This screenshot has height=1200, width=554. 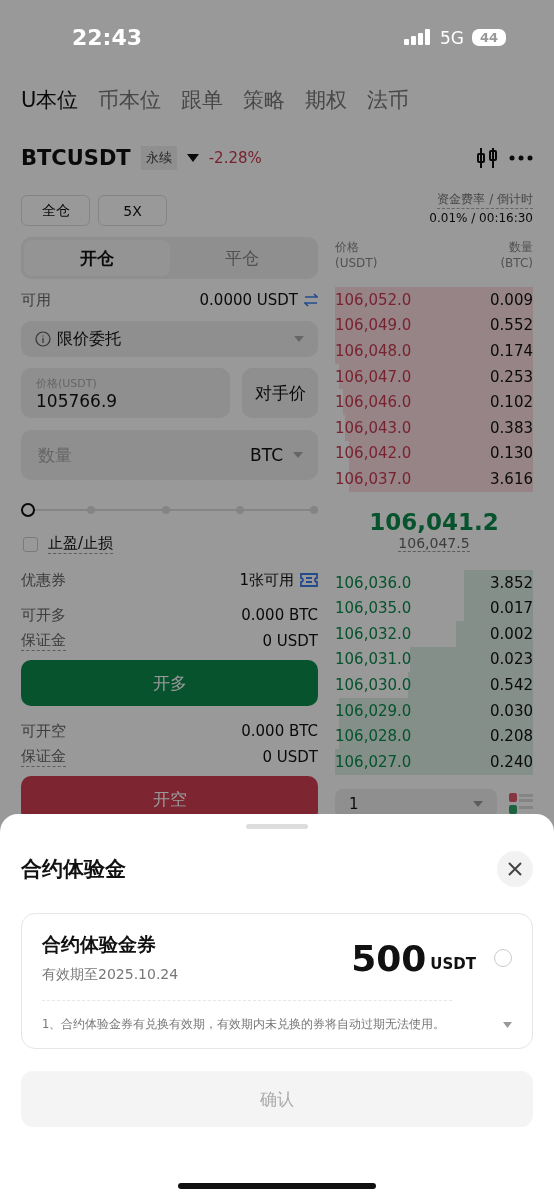 I want to click on last-price: 106,041.2, so click(x=434, y=522).